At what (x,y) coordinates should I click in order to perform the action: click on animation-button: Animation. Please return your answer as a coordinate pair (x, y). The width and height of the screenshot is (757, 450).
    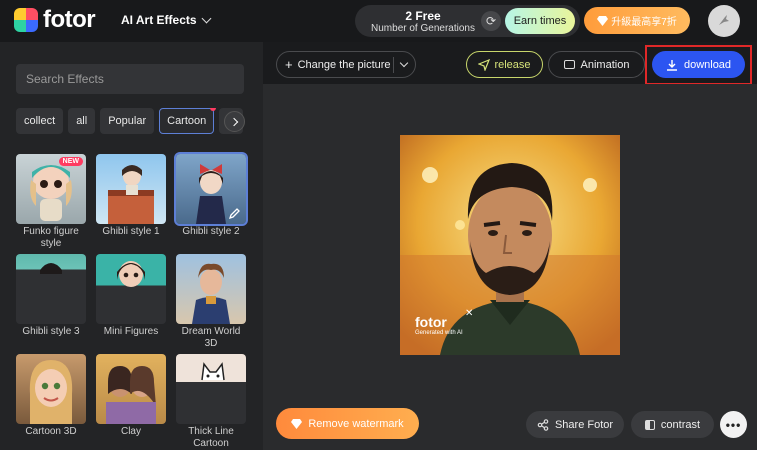
    Looking at the image, I should click on (596, 64).